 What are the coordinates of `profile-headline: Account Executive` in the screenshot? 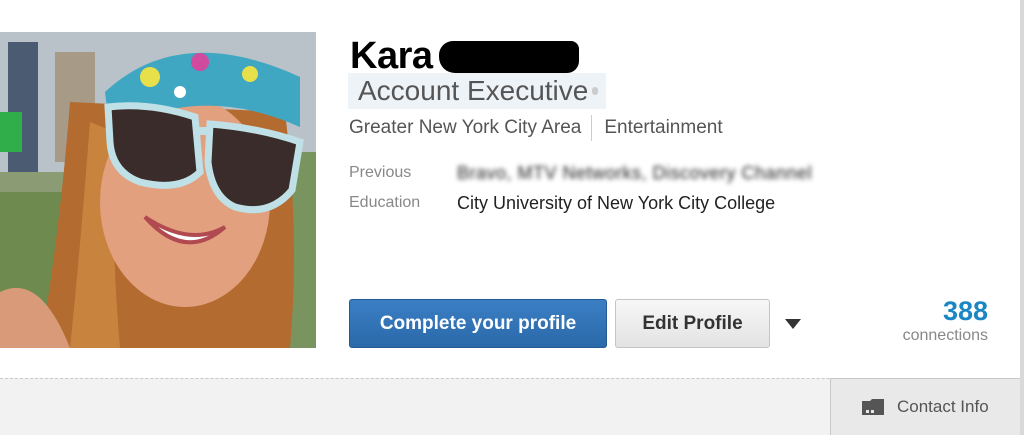 It's located at (477, 91).